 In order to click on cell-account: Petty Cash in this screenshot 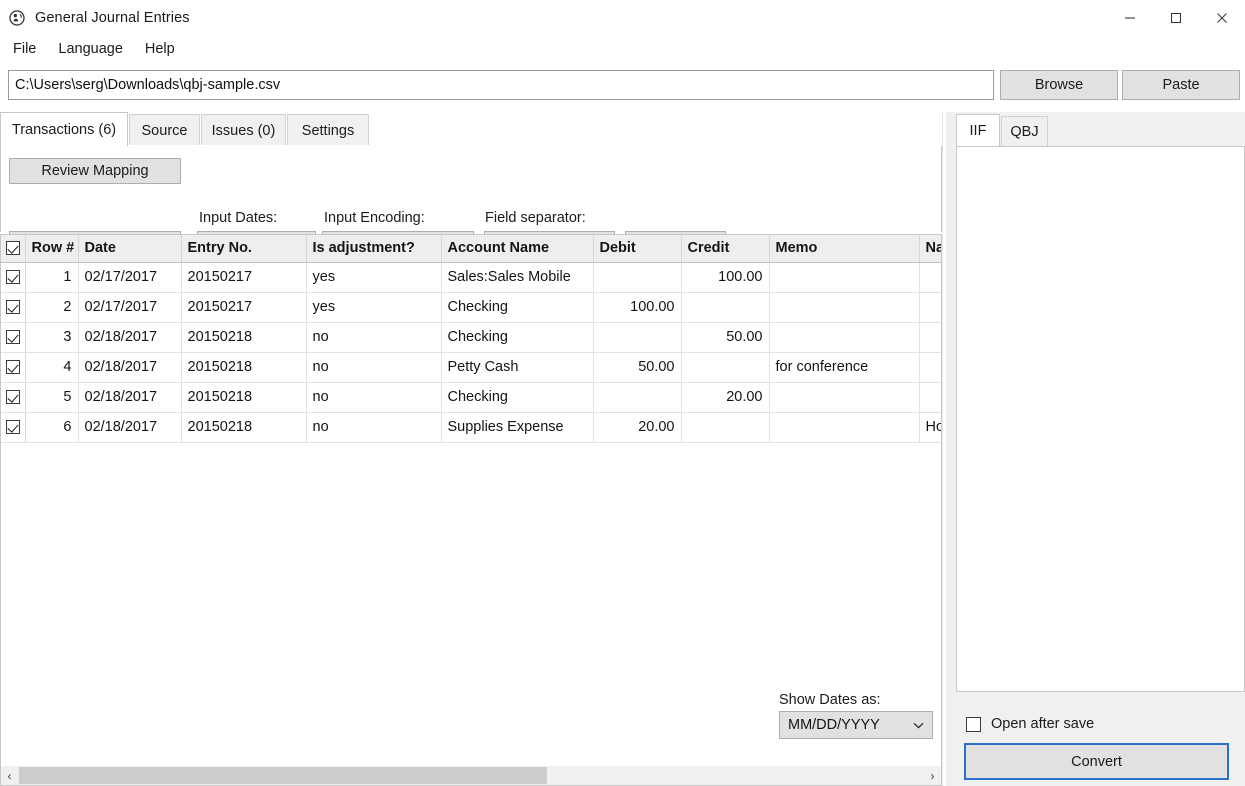, I will do `click(517, 367)`.